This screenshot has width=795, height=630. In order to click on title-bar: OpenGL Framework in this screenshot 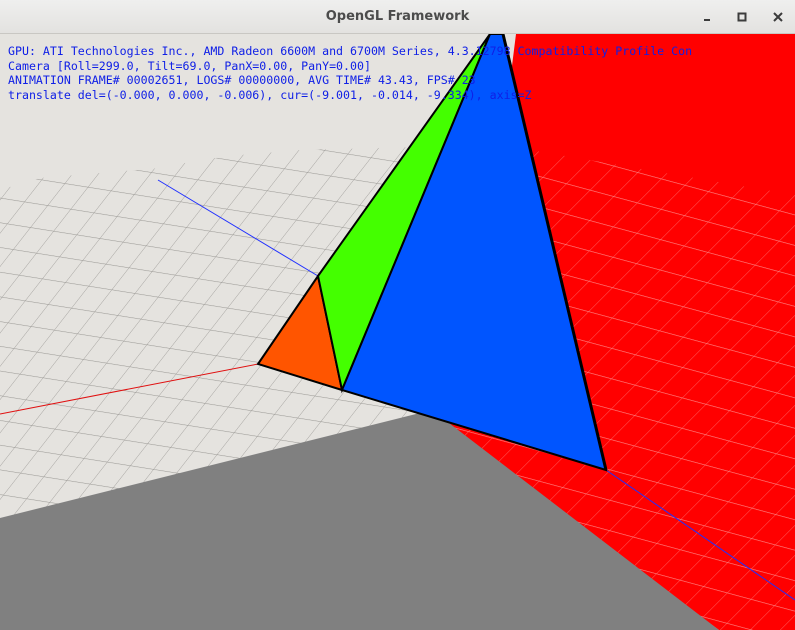, I will do `click(397, 17)`.